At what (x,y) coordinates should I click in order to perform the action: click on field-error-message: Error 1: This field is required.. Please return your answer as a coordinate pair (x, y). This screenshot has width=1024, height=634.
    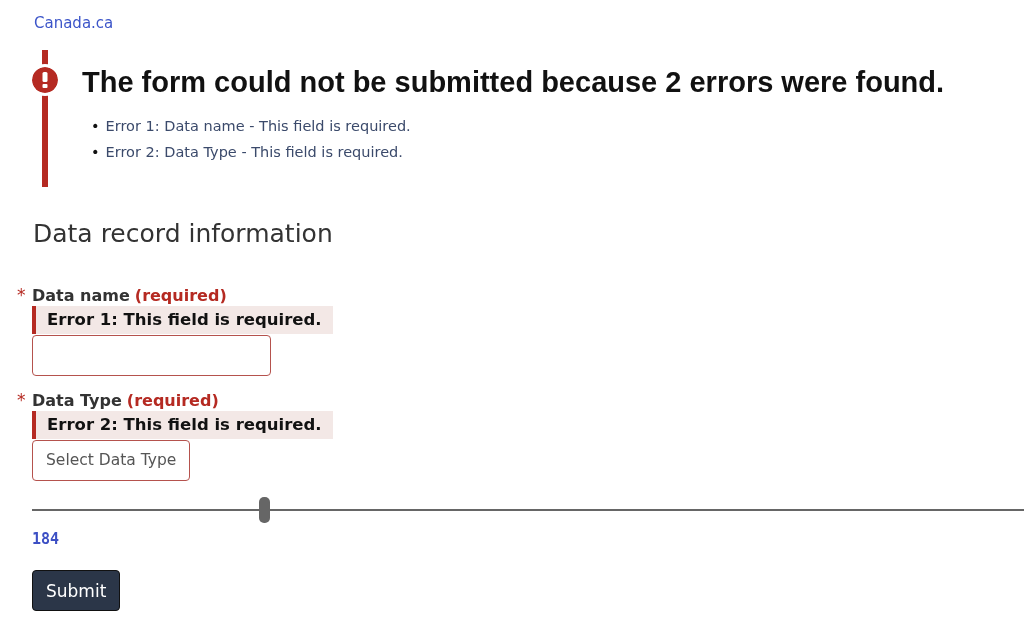
    Looking at the image, I should click on (182, 320).